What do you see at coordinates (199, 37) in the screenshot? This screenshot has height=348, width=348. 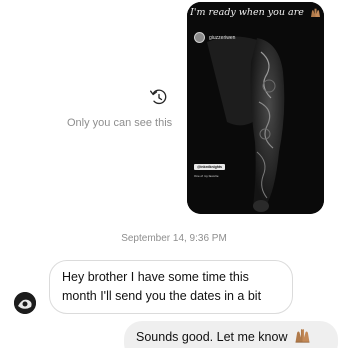 I see `story-avatar` at bounding box center [199, 37].